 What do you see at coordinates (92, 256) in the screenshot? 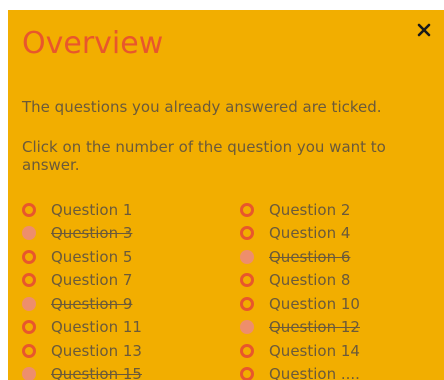
I see `question-label: Question 5` at bounding box center [92, 256].